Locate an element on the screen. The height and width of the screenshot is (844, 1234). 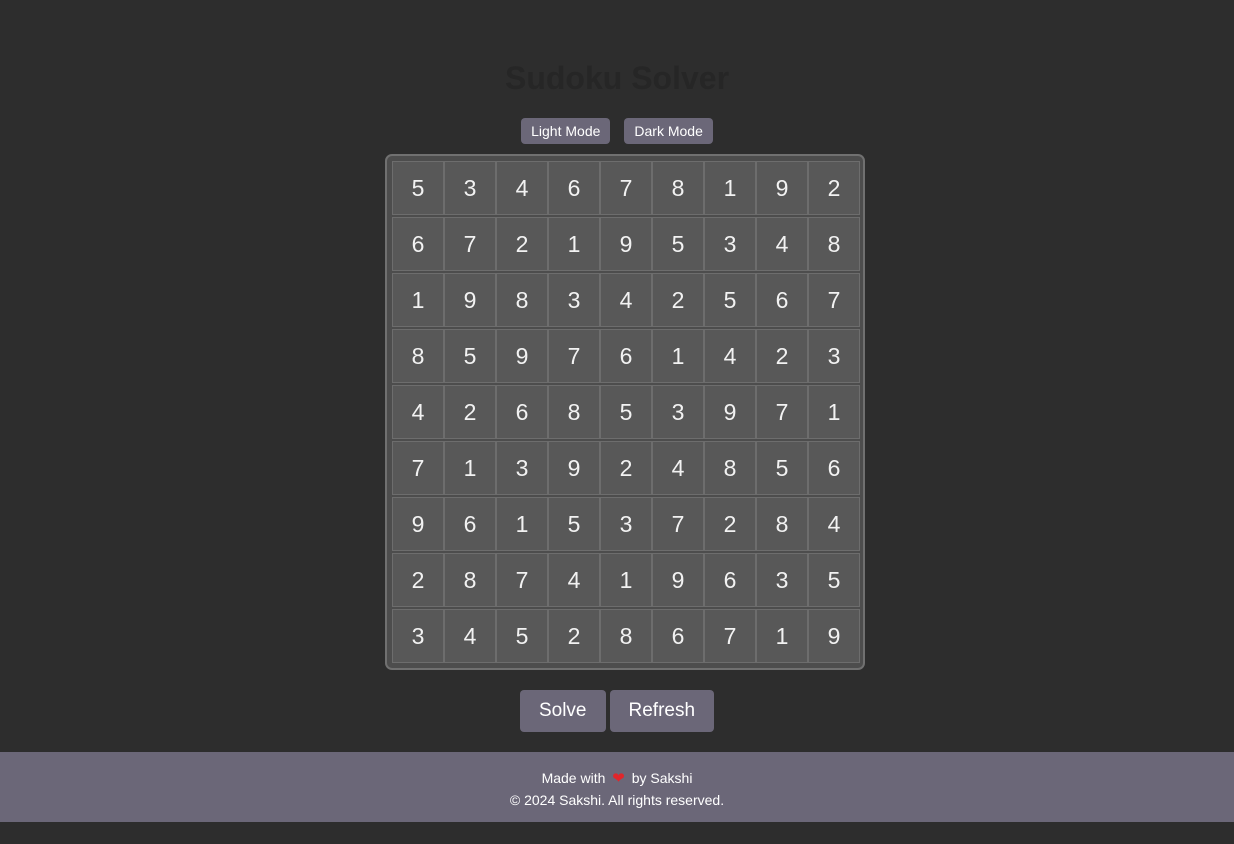
footer-credit: Made with ❤ by Sakshi is located at coordinates (617, 778).